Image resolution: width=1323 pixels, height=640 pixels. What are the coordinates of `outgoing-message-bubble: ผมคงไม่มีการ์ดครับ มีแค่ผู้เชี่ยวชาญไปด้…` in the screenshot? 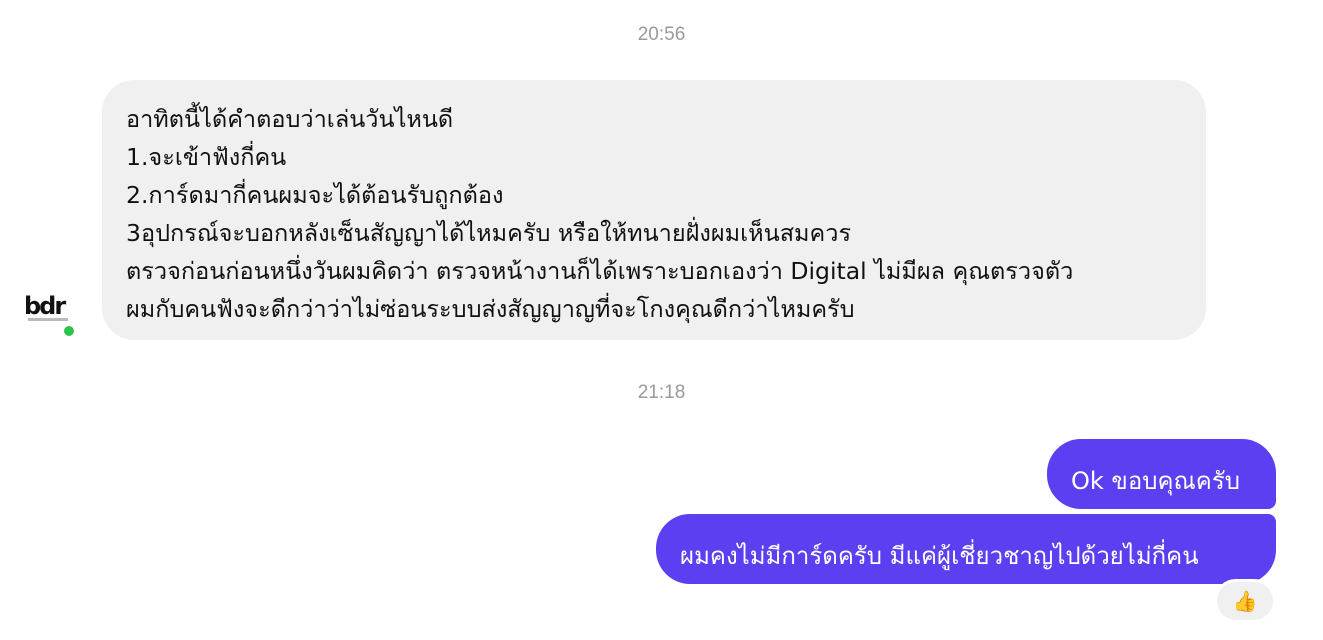 It's located at (966, 549).